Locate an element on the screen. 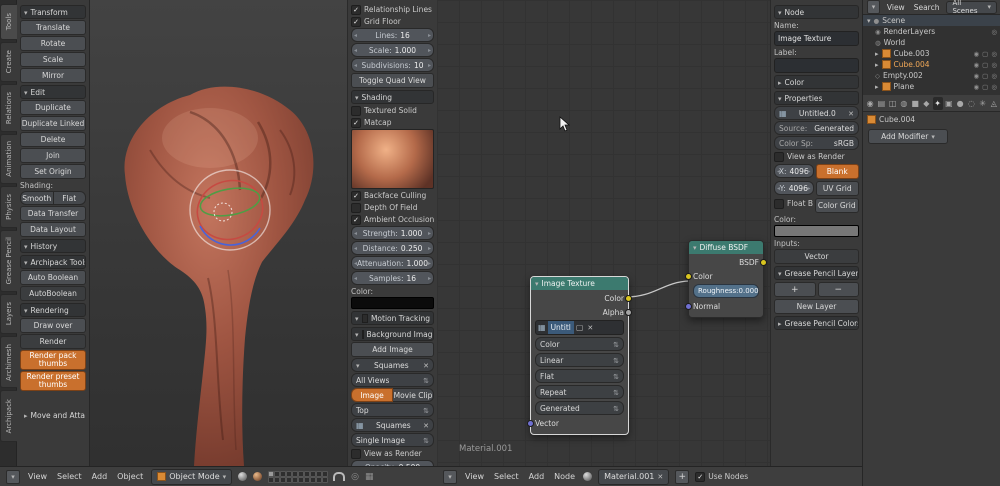 This screenshot has width=1000, height=486. grid-subdivisions-field: Subdivisions:10 is located at coordinates (392, 65).